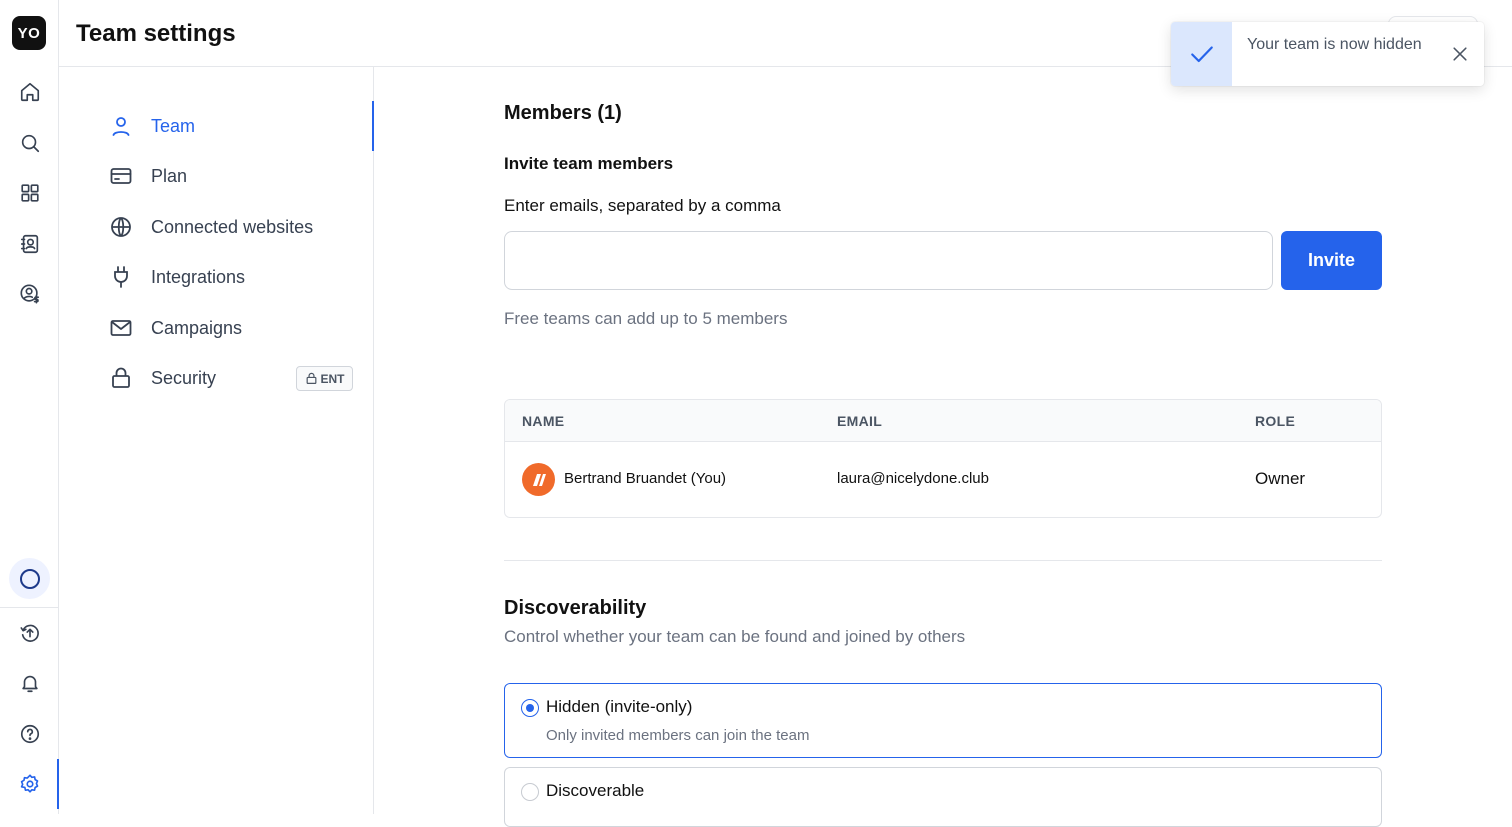 This screenshot has width=1512, height=827. I want to click on close-icon, so click(1460, 54).